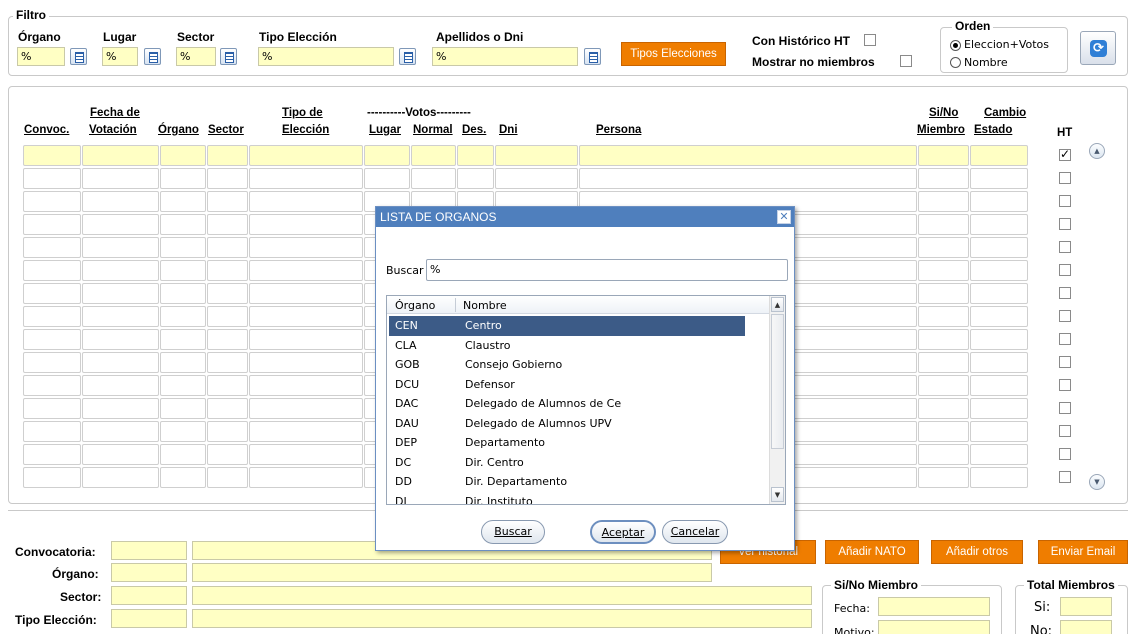 Image resolution: width=1131 pixels, height=634 pixels. I want to click on dialog-buscar-button: Buscar, so click(513, 532).